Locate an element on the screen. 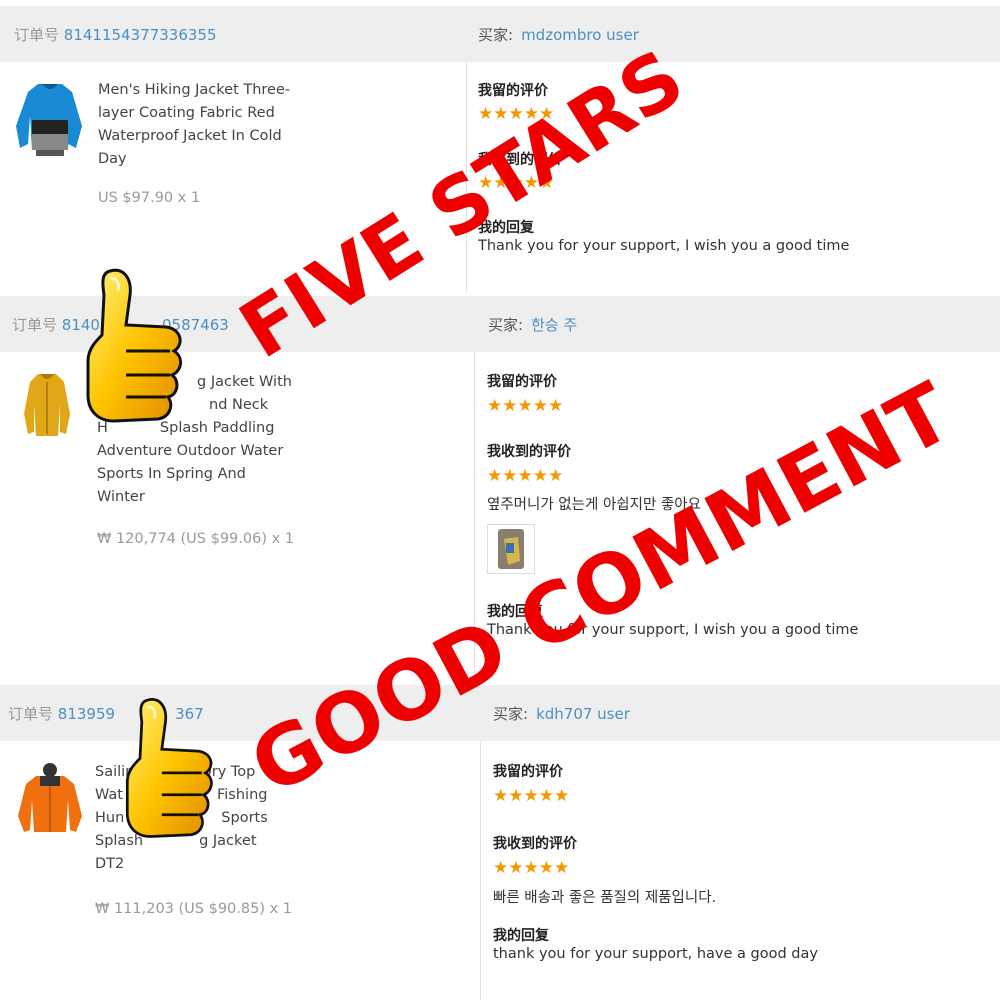  buyer: 买家: kdh707 user is located at coordinates (561, 714).